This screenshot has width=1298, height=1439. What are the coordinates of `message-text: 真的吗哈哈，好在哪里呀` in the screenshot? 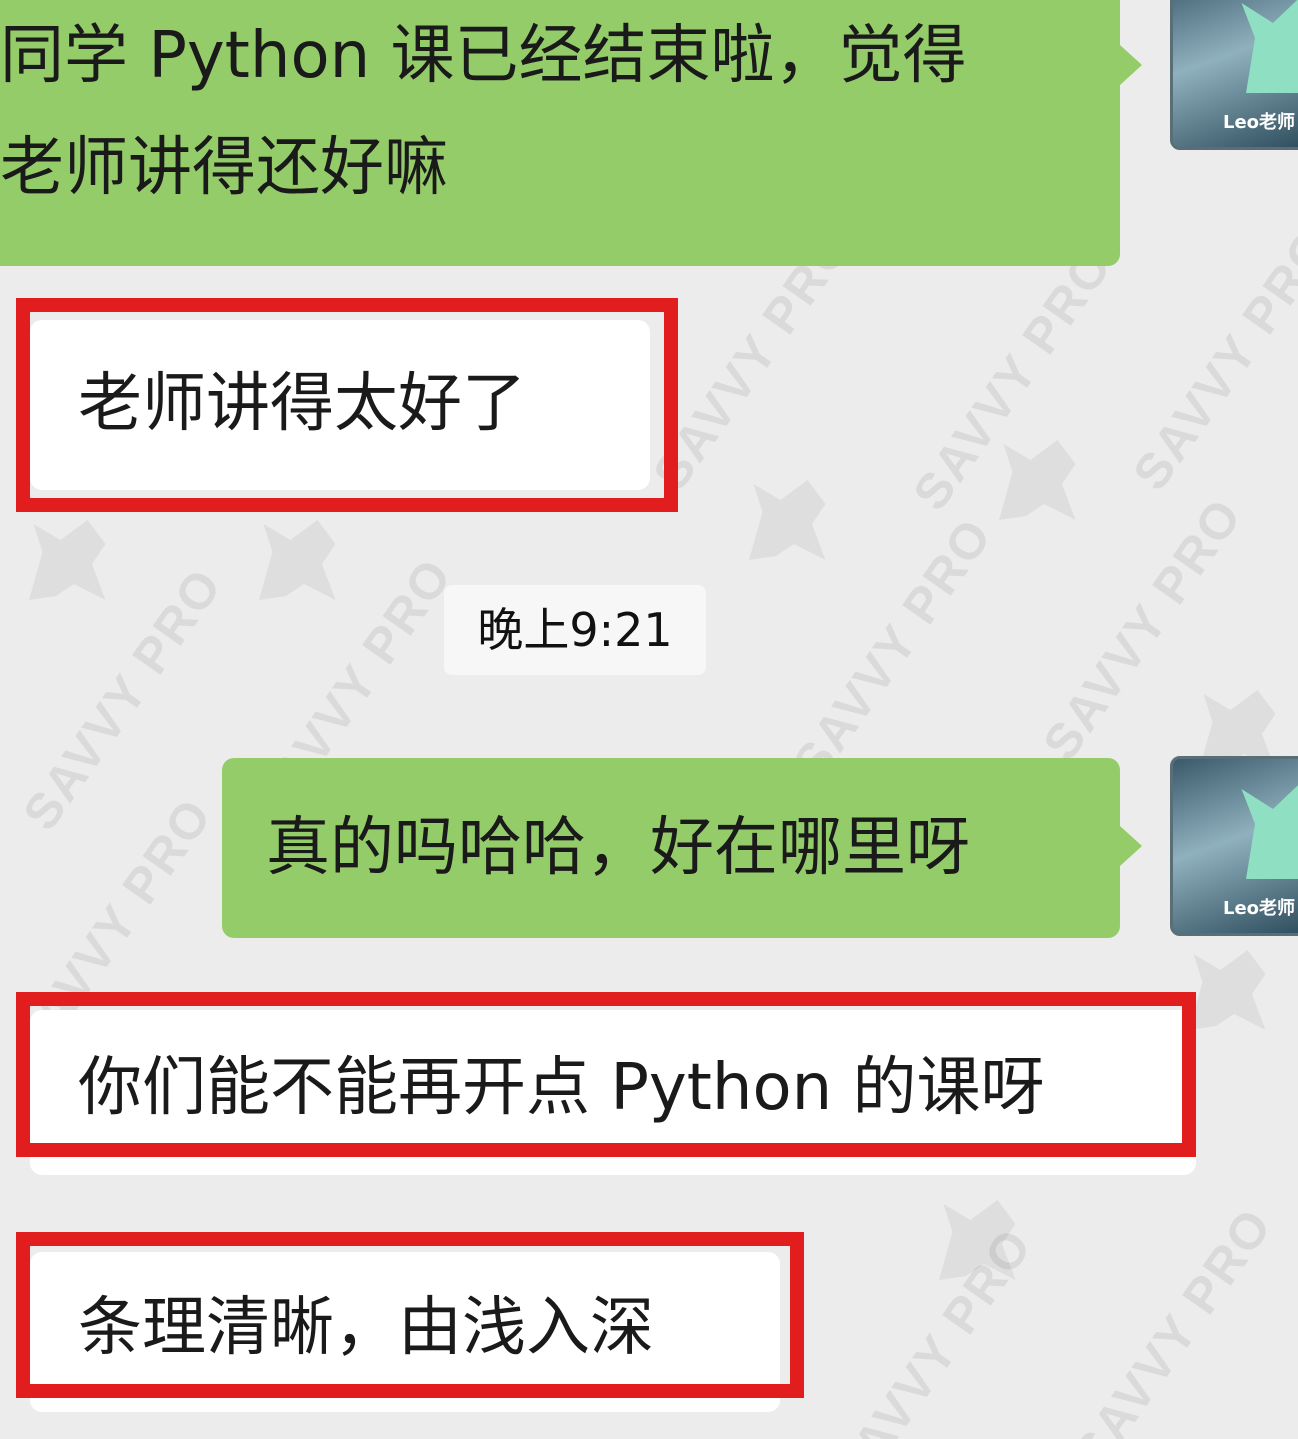 It's located at (618, 848).